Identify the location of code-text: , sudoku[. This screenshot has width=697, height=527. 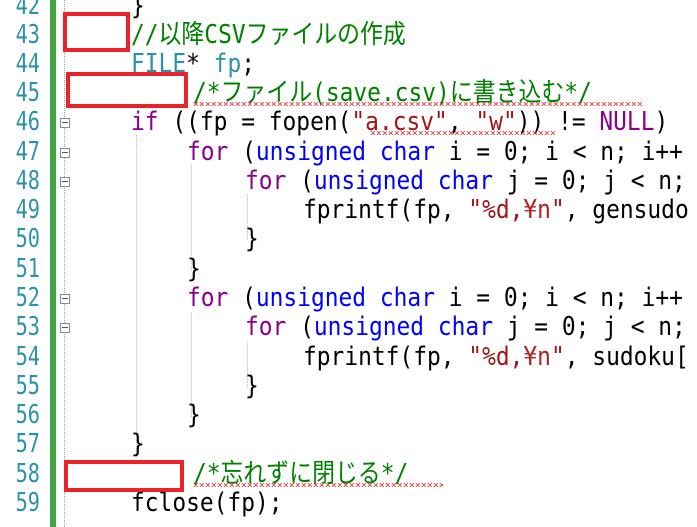
(626, 357).